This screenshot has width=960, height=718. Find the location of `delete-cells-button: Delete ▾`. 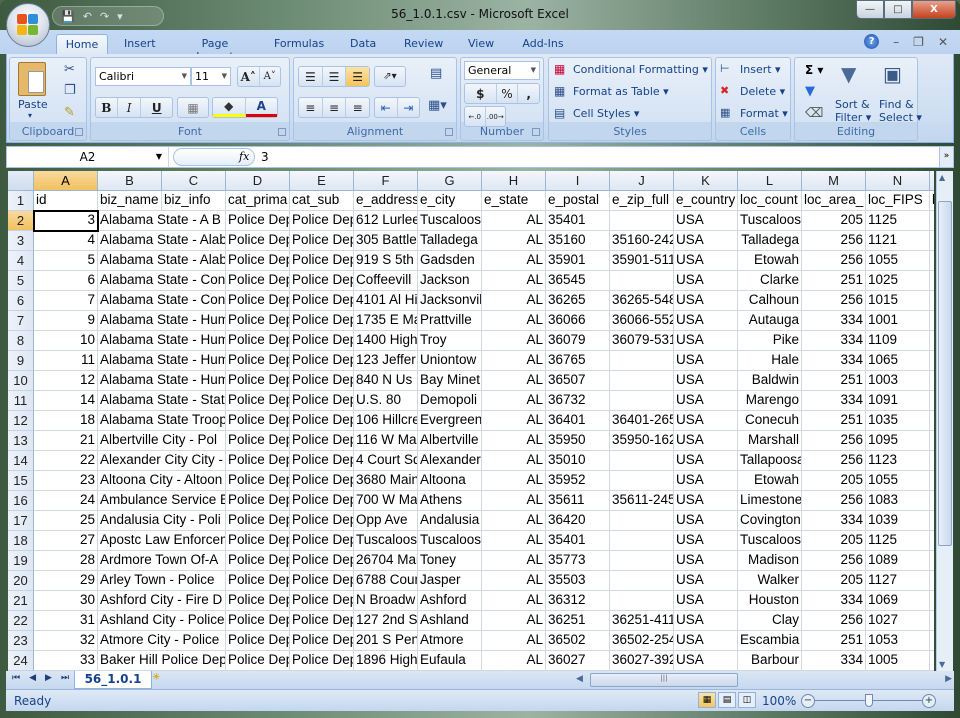

delete-cells-button: Delete ▾ is located at coordinates (762, 91).